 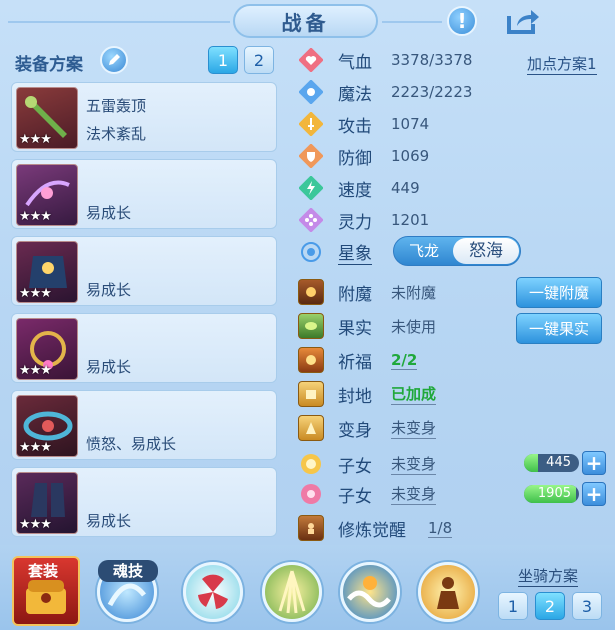 I want to click on pencil-icon, so click(x=114, y=59).